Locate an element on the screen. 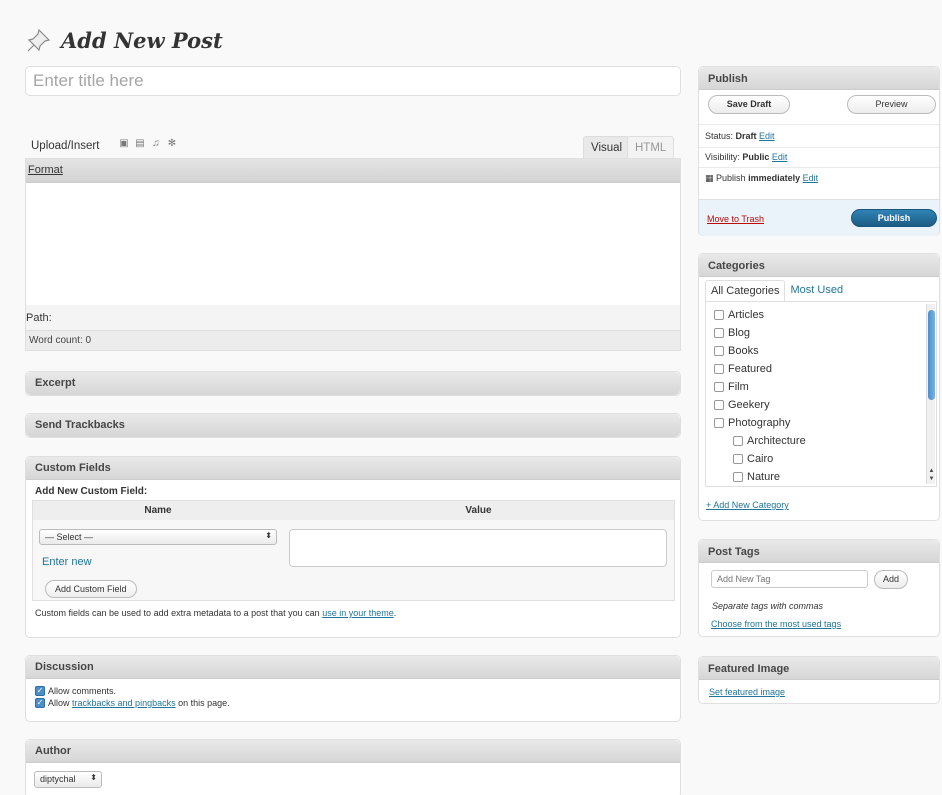 The height and width of the screenshot is (795, 942). format-menu: Format is located at coordinates (45, 170).